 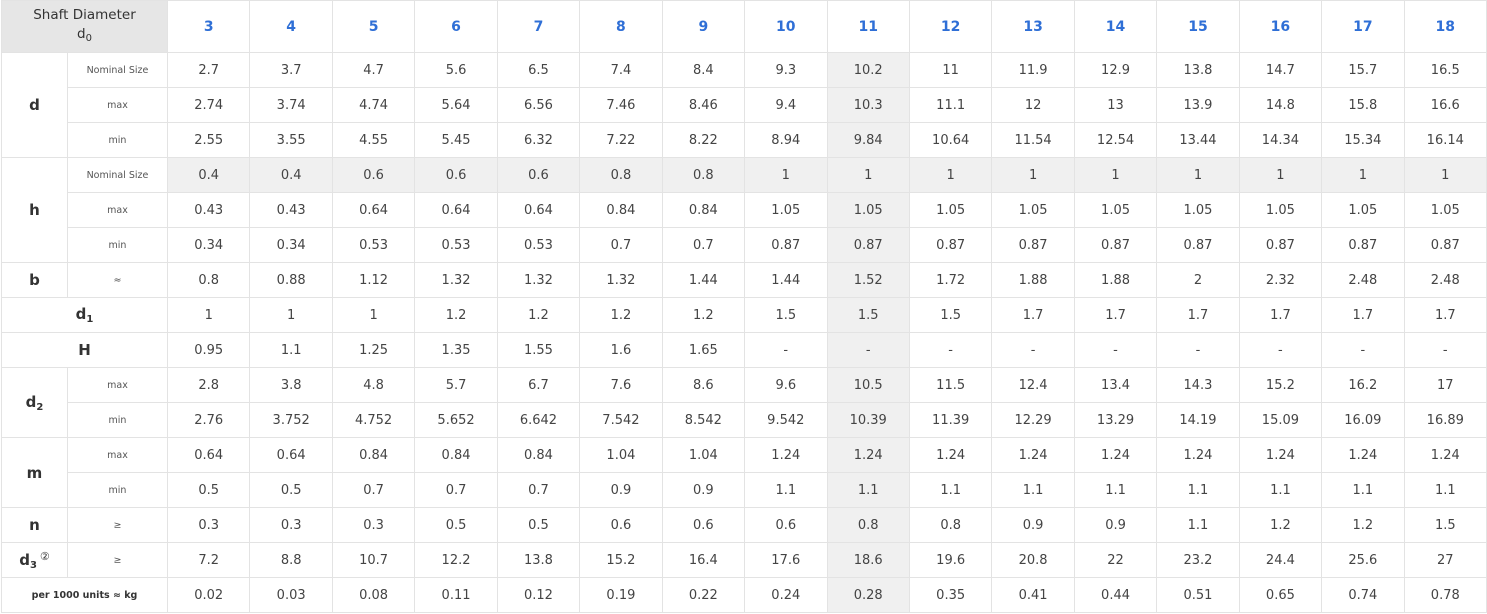 What do you see at coordinates (34, 560) in the screenshot?
I see `group-d3-label: d3②` at bounding box center [34, 560].